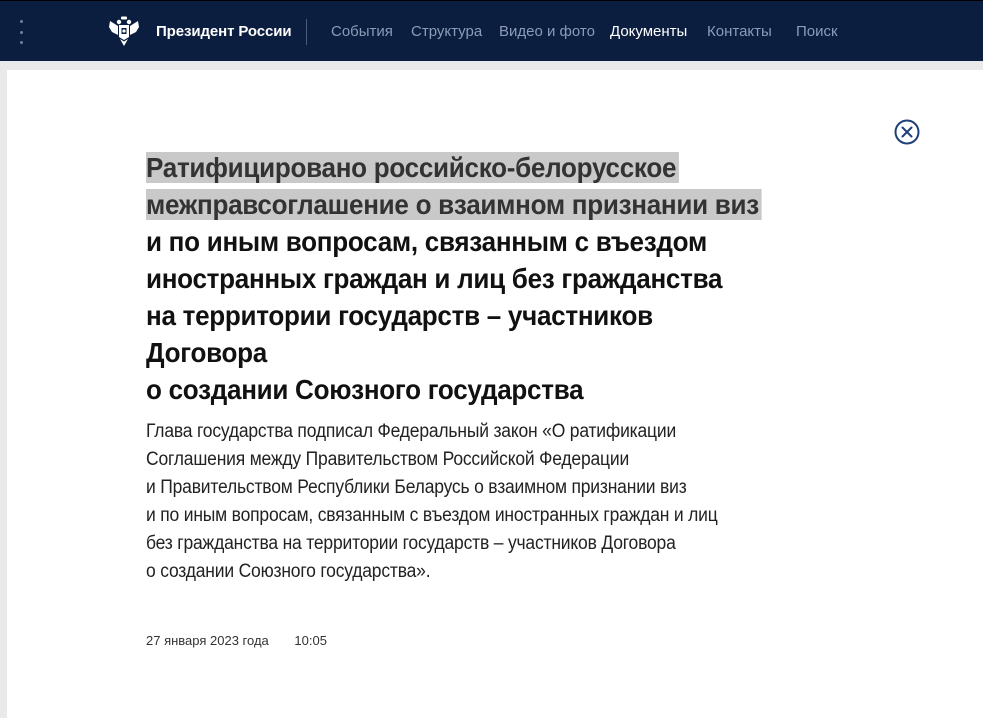 This screenshot has height=718, width=983. Describe the element at coordinates (124, 31) in the screenshot. I see `eagle-emblem-icon` at that location.